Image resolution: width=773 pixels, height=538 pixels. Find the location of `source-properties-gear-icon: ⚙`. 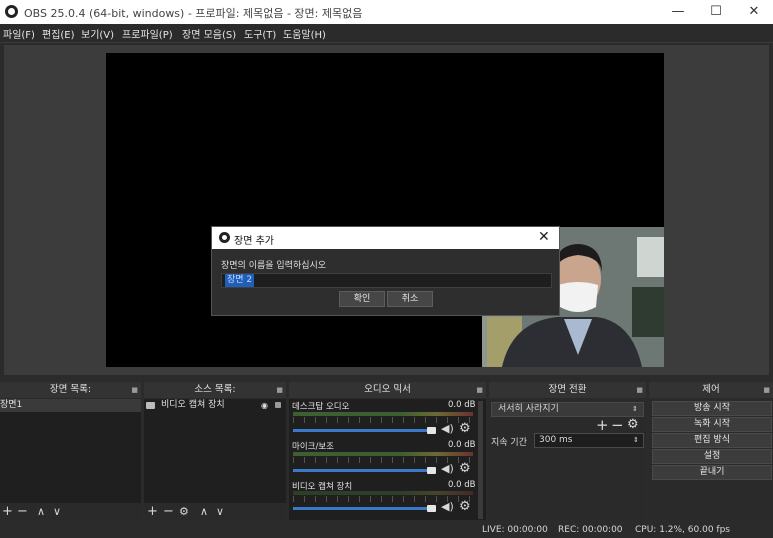

source-properties-gear-icon: ⚙ is located at coordinates (184, 511).